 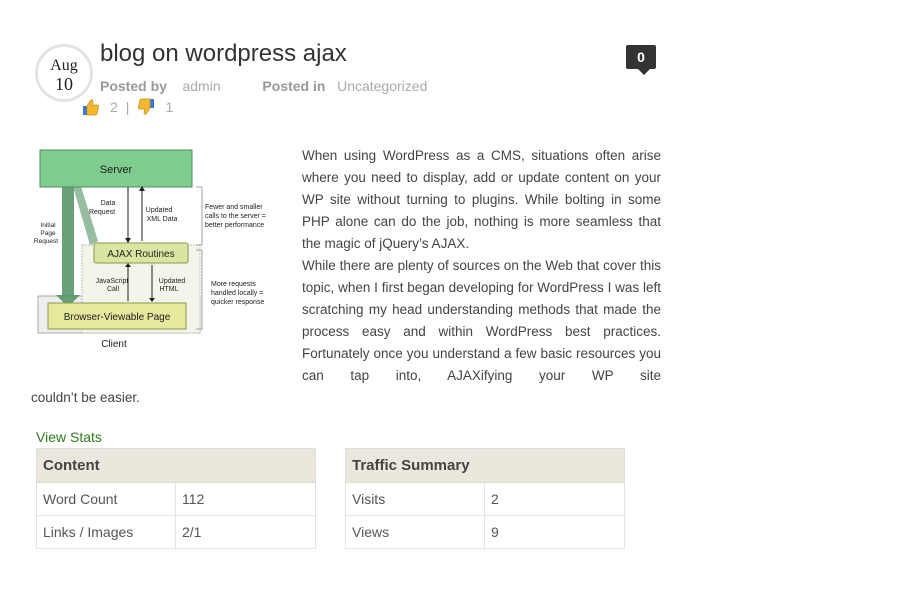 I want to click on content-paragraph-tail: couldn’t be easier., so click(x=85, y=397).